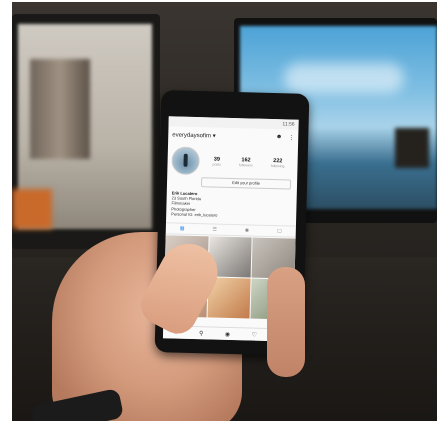 Image resolution: width=441 pixels, height=423 pixels. What do you see at coordinates (247, 230) in the screenshot?
I see `location-icon: ◉` at bounding box center [247, 230].